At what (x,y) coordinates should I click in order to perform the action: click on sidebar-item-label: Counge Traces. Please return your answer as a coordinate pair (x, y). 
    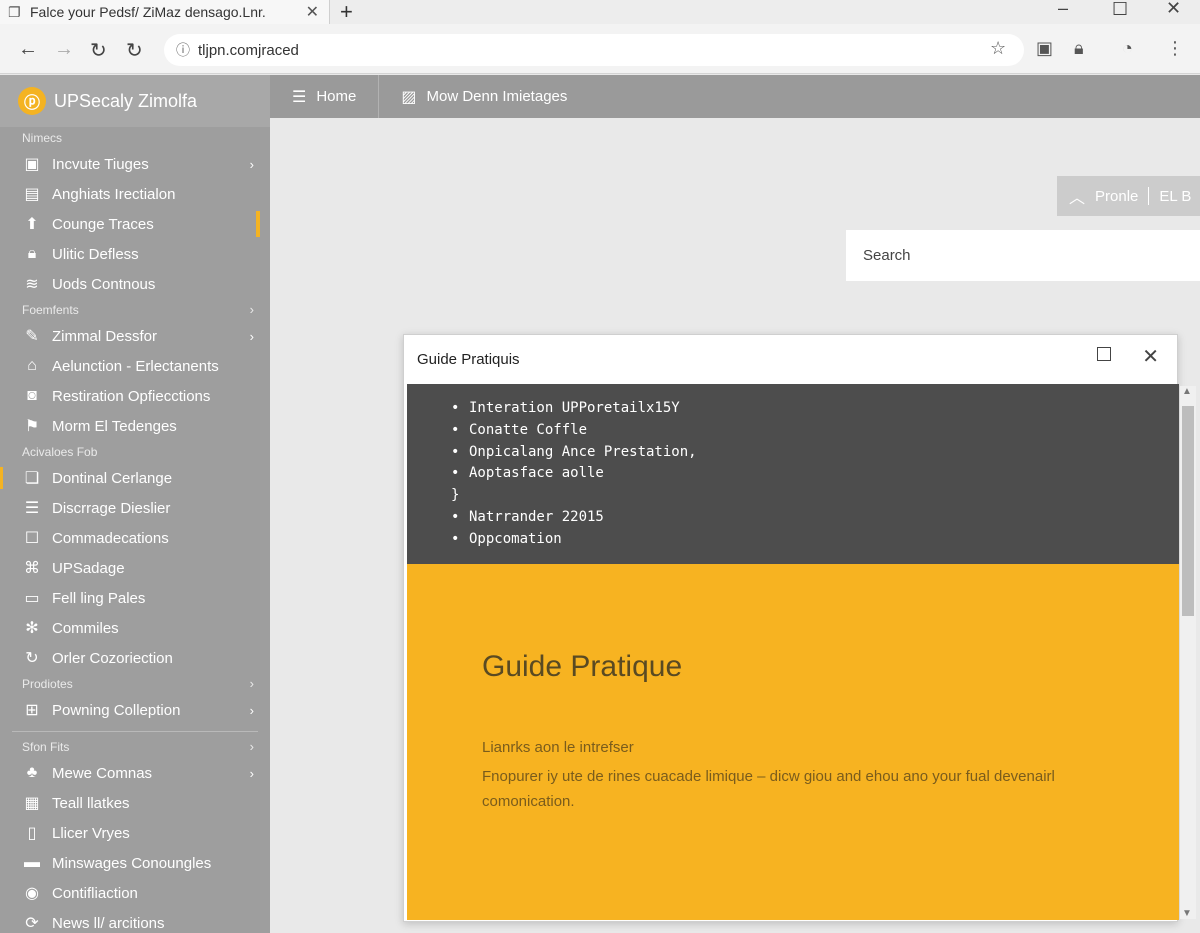
    Looking at the image, I should click on (103, 224).